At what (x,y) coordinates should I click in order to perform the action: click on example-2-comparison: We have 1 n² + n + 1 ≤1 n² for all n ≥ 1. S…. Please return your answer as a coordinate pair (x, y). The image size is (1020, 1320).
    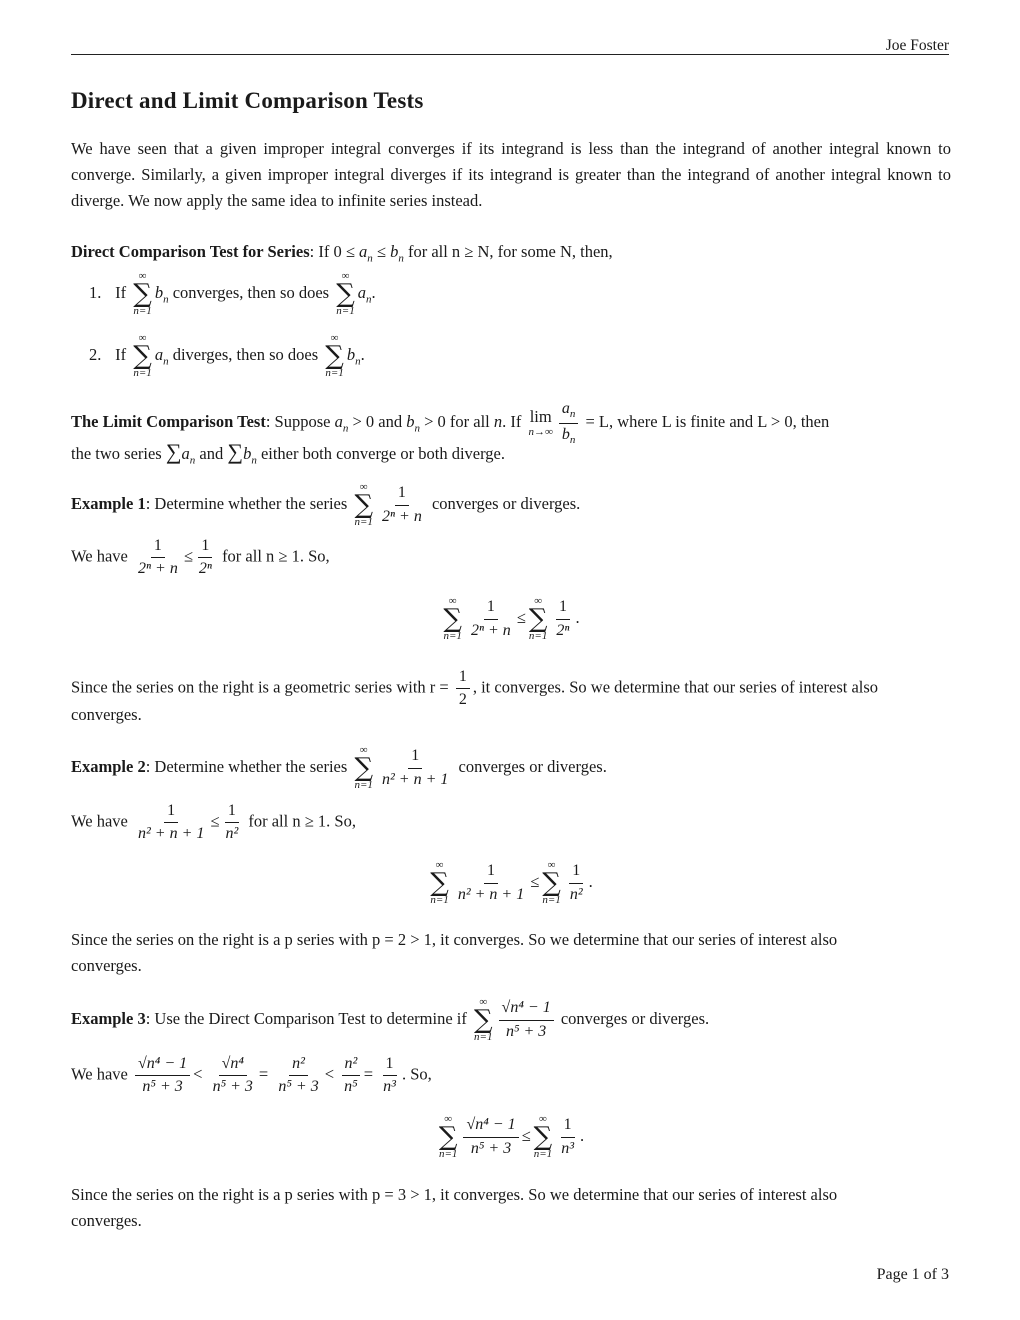
    Looking at the image, I should click on (213, 822).